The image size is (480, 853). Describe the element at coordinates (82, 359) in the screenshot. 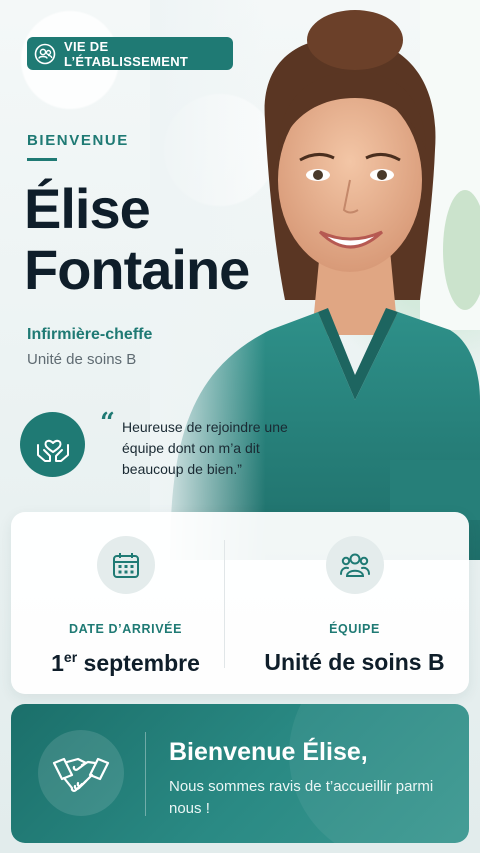

I see `employee-unit: Unité de soins B` at that location.